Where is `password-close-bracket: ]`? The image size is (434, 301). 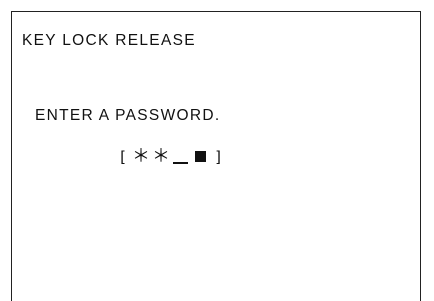
password-close-bracket: ] is located at coordinates (218, 156).